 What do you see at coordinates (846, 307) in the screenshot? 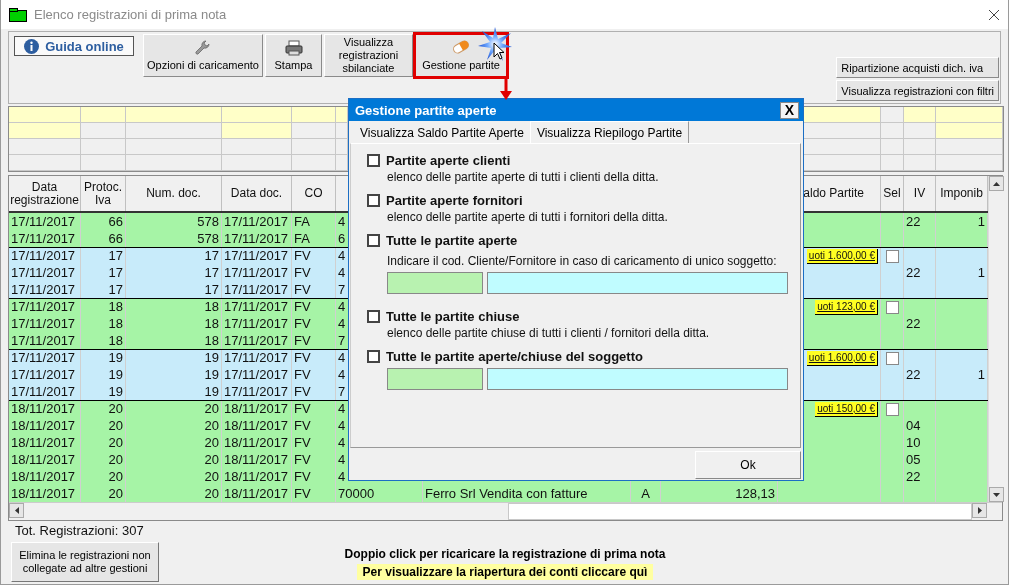
I see `balance-badge: uoti 123,00 €` at bounding box center [846, 307].